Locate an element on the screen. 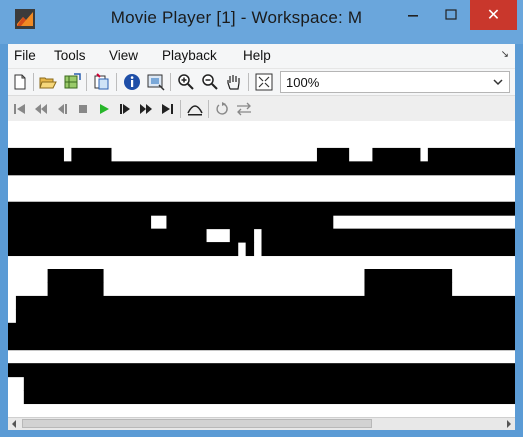 This screenshot has height=437, width=523. step-forward-icon is located at coordinates (125, 109).